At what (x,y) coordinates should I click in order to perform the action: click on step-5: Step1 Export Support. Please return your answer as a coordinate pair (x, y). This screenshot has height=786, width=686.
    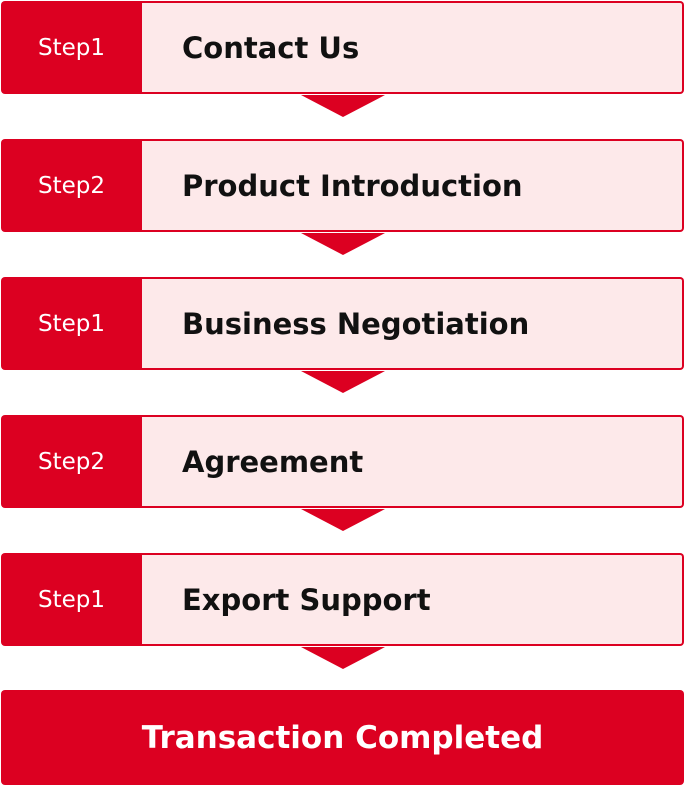
    Looking at the image, I should click on (342, 599).